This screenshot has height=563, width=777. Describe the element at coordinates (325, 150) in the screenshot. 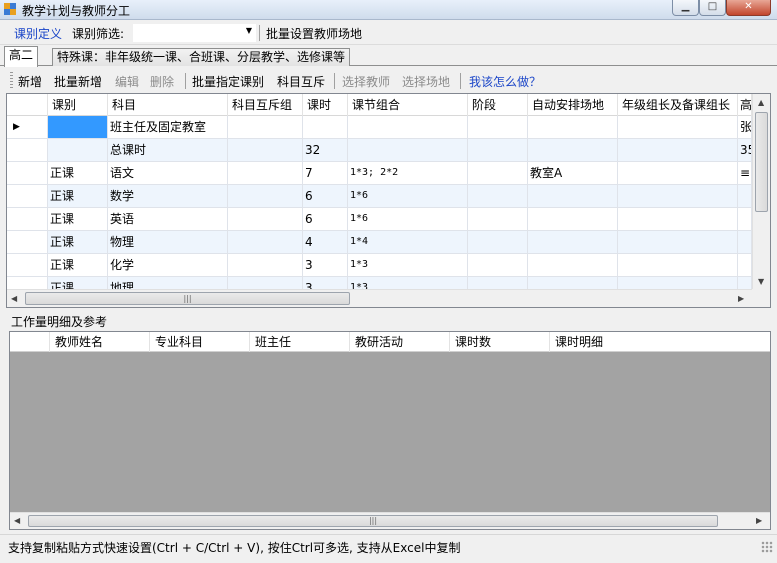

I see `table-cell: 32` at that location.